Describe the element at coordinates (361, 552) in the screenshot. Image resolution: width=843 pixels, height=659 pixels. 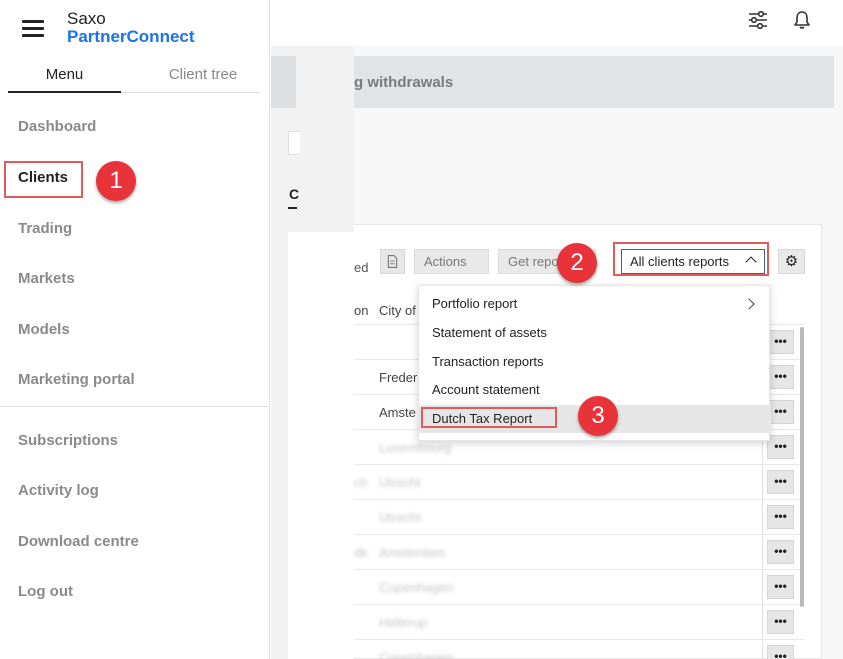
I see `lead-cell: dk` at that location.